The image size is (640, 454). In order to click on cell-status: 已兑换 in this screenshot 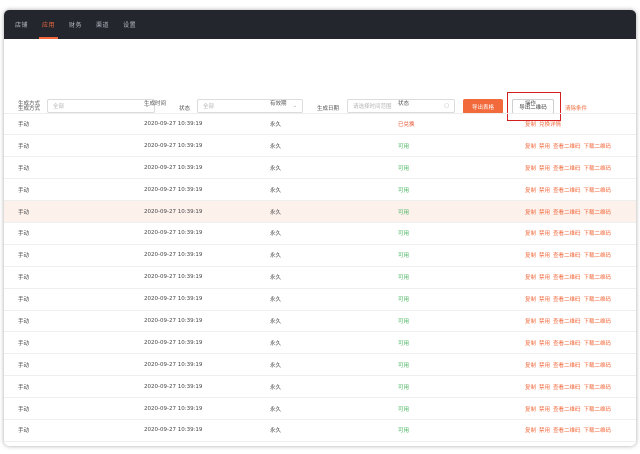, I will do `click(461, 124)`.